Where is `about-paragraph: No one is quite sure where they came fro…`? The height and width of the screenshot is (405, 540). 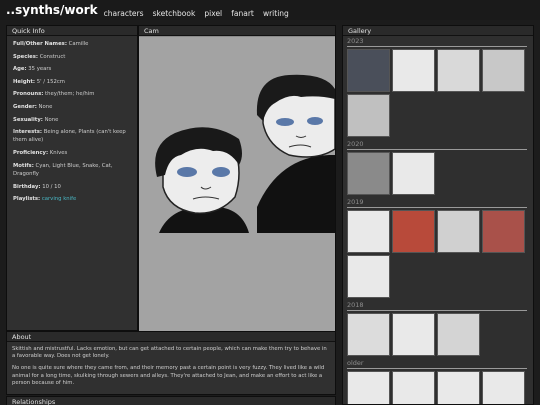 about-paragraph: No one is quite sure where they came fro… is located at coordinates (168, 375).